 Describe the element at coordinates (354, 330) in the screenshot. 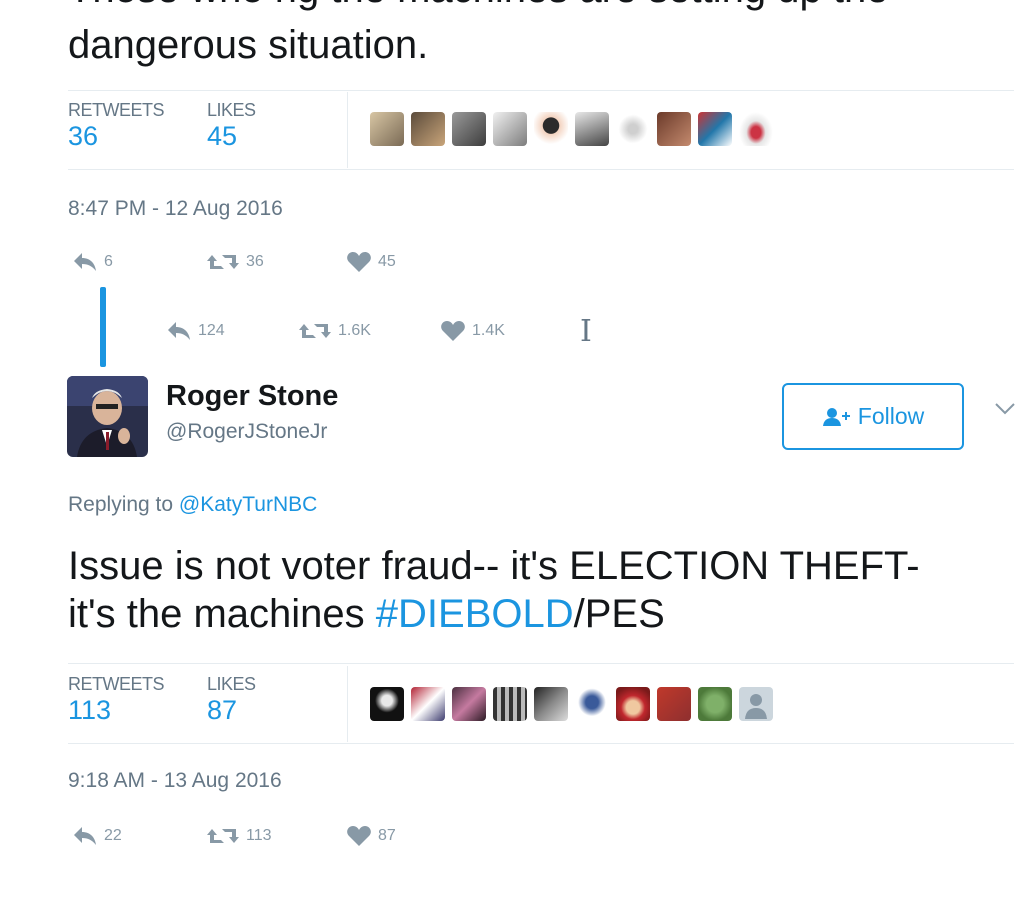

I see `retweet-count: 1.6K` at that location.